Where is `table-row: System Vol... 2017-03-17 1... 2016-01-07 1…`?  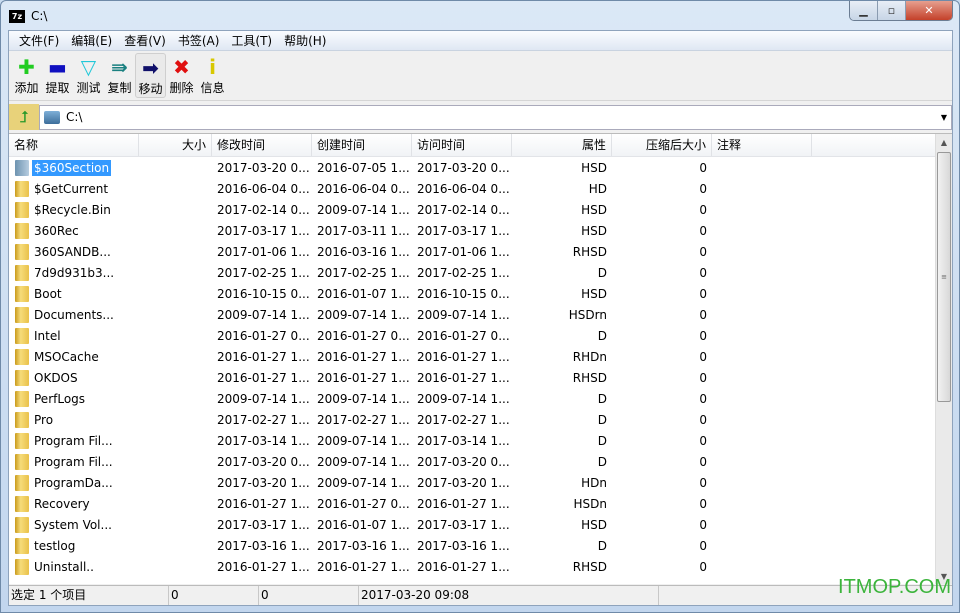
table-row: System Vol... 2017-03-17 1... 2016-01-07 1… is located at coordinates (480, 524).